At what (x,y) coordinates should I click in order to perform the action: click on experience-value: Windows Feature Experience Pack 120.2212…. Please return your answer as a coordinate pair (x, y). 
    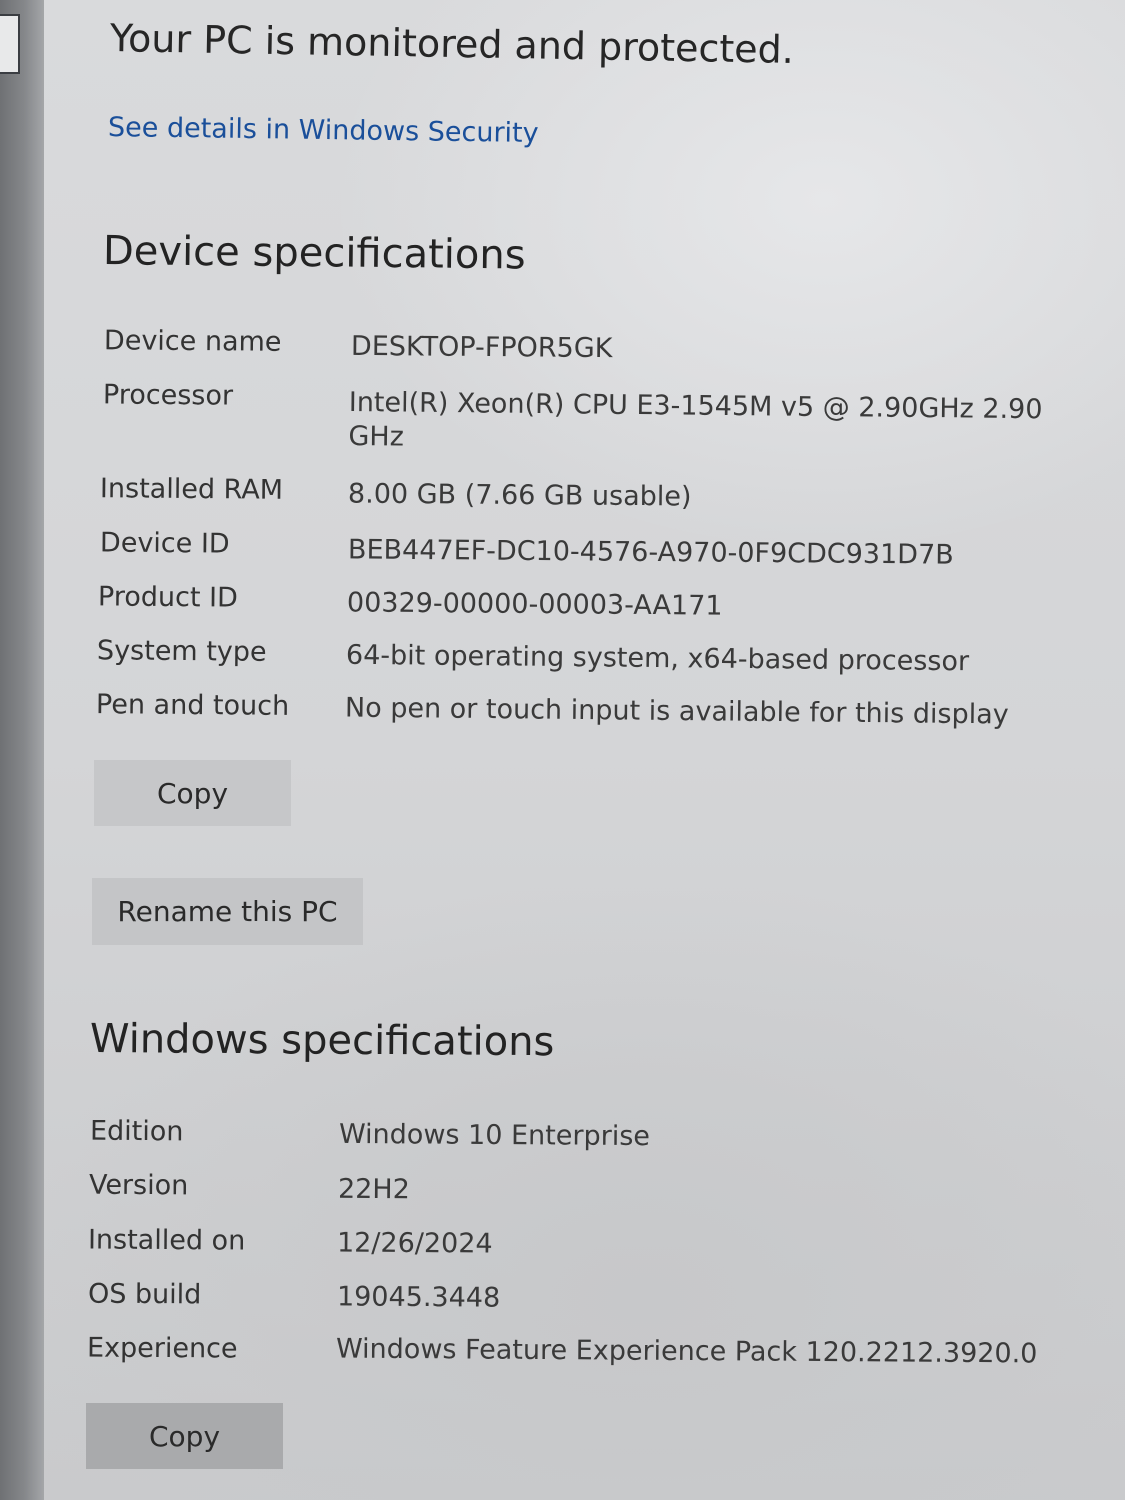
    Looking at the image, I should click on (686, 1351).